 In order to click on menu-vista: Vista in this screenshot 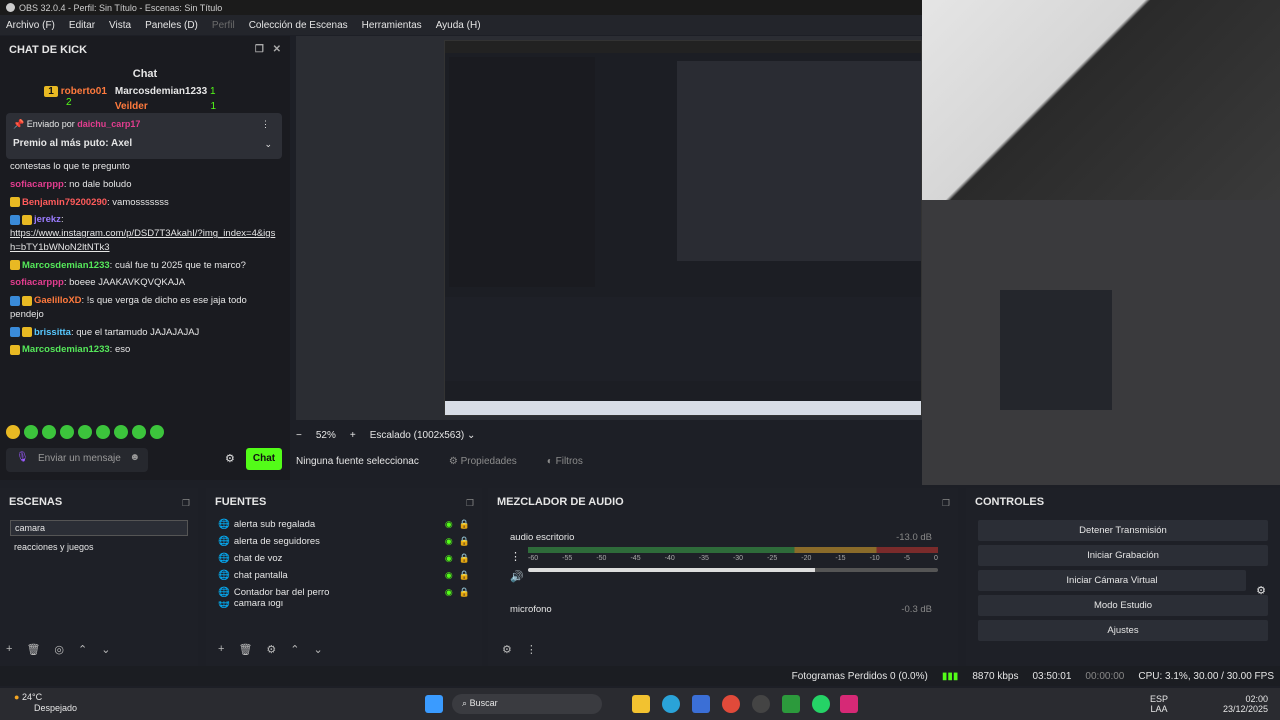, I will do `click(120, 25)`.